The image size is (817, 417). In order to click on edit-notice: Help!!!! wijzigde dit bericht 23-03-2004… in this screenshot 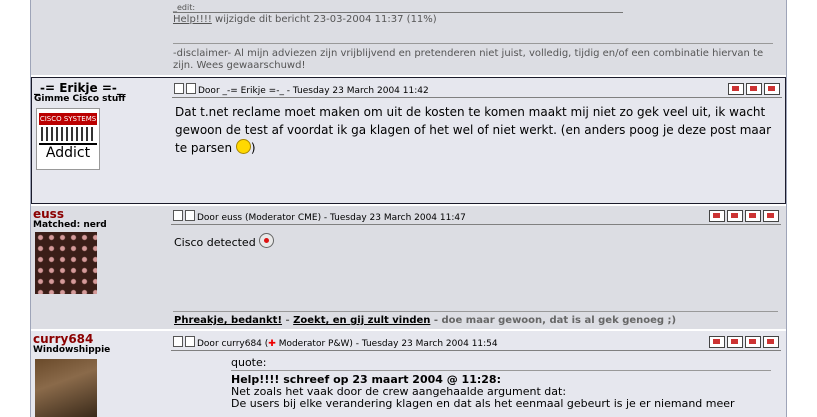, I will do `click(305, 19)`.